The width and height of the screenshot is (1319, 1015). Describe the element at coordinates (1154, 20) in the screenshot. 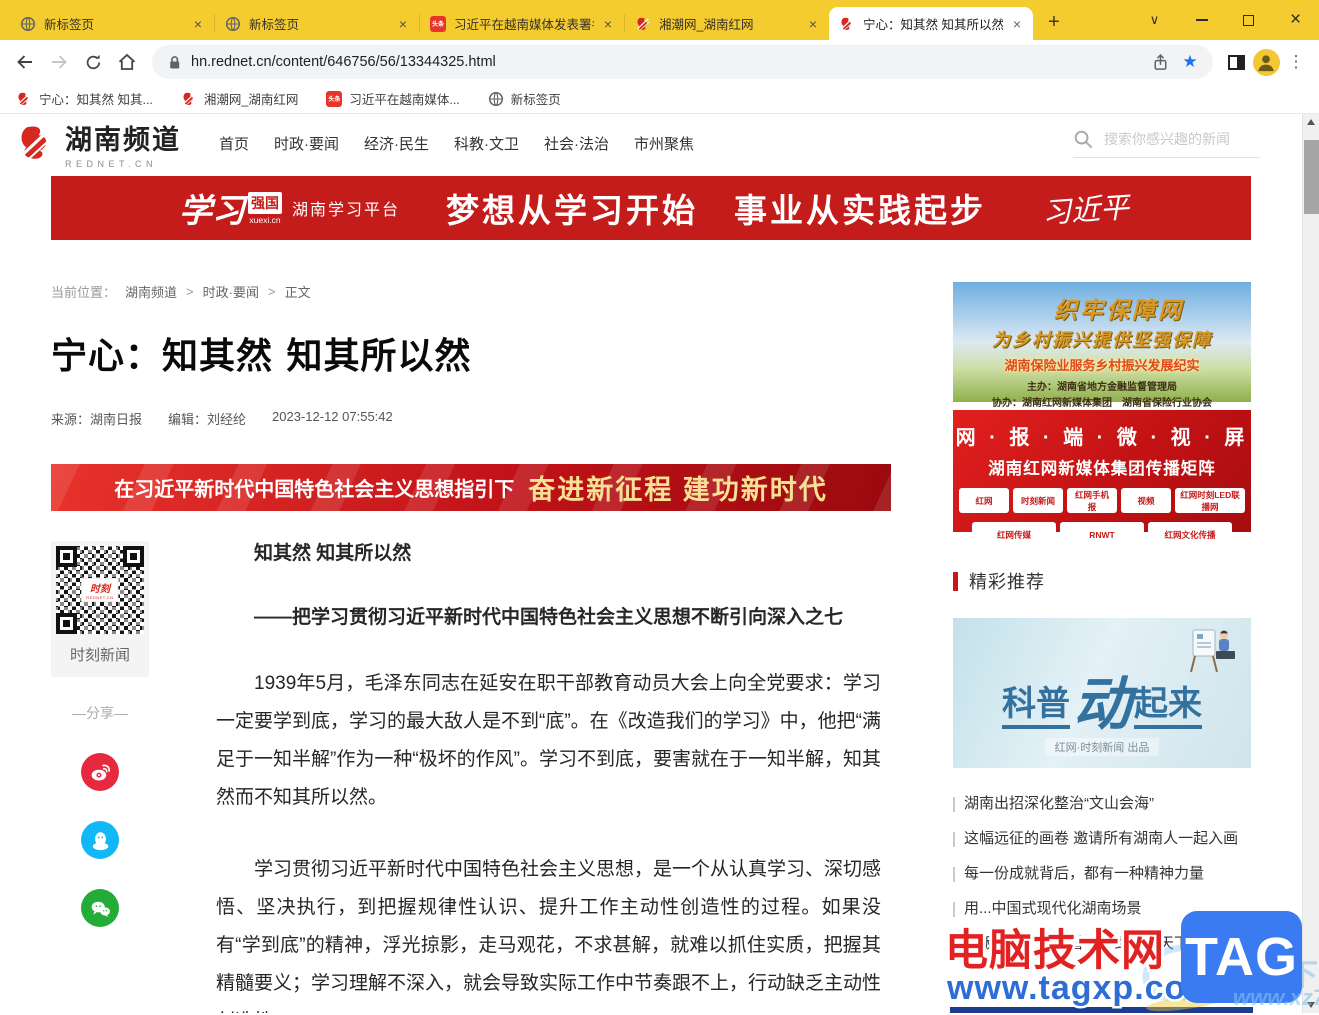

I see `tab-search-chevron-icon: ∨` at that location.